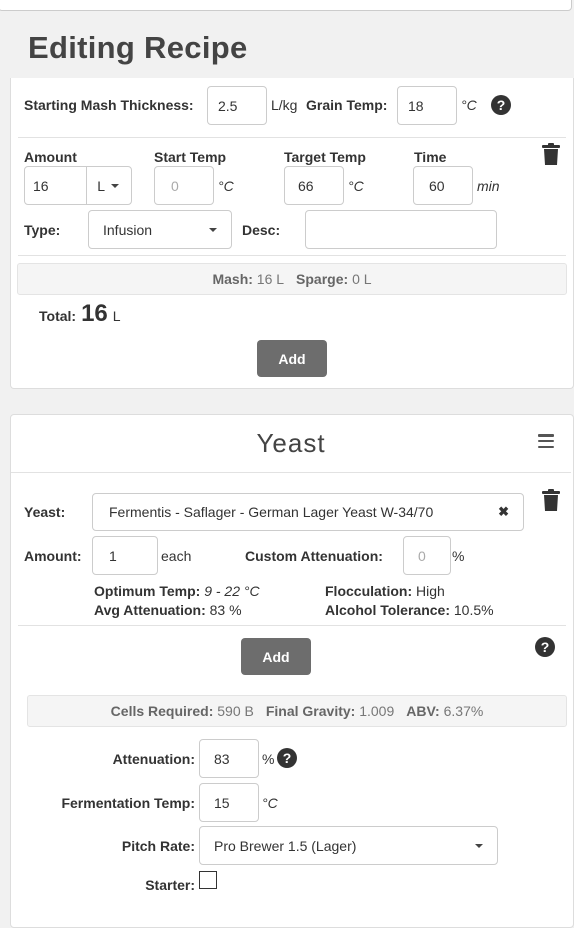 This screenshot has width=574, height=928. What do you see at coordinates (356, 186) in the screenshot?
I see `target-temp-unit: °C` at bounding box center [356, 186].